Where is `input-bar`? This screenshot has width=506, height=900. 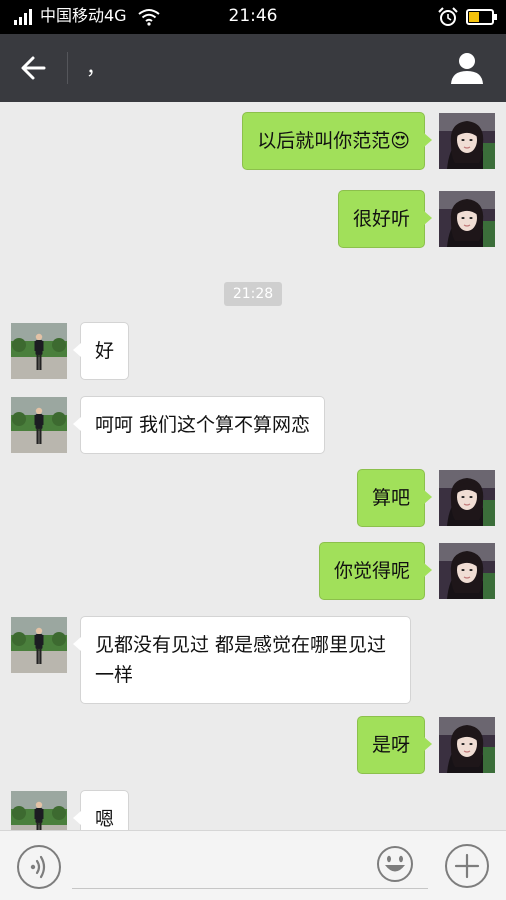
input-bar is located at coordinates (253, 865).